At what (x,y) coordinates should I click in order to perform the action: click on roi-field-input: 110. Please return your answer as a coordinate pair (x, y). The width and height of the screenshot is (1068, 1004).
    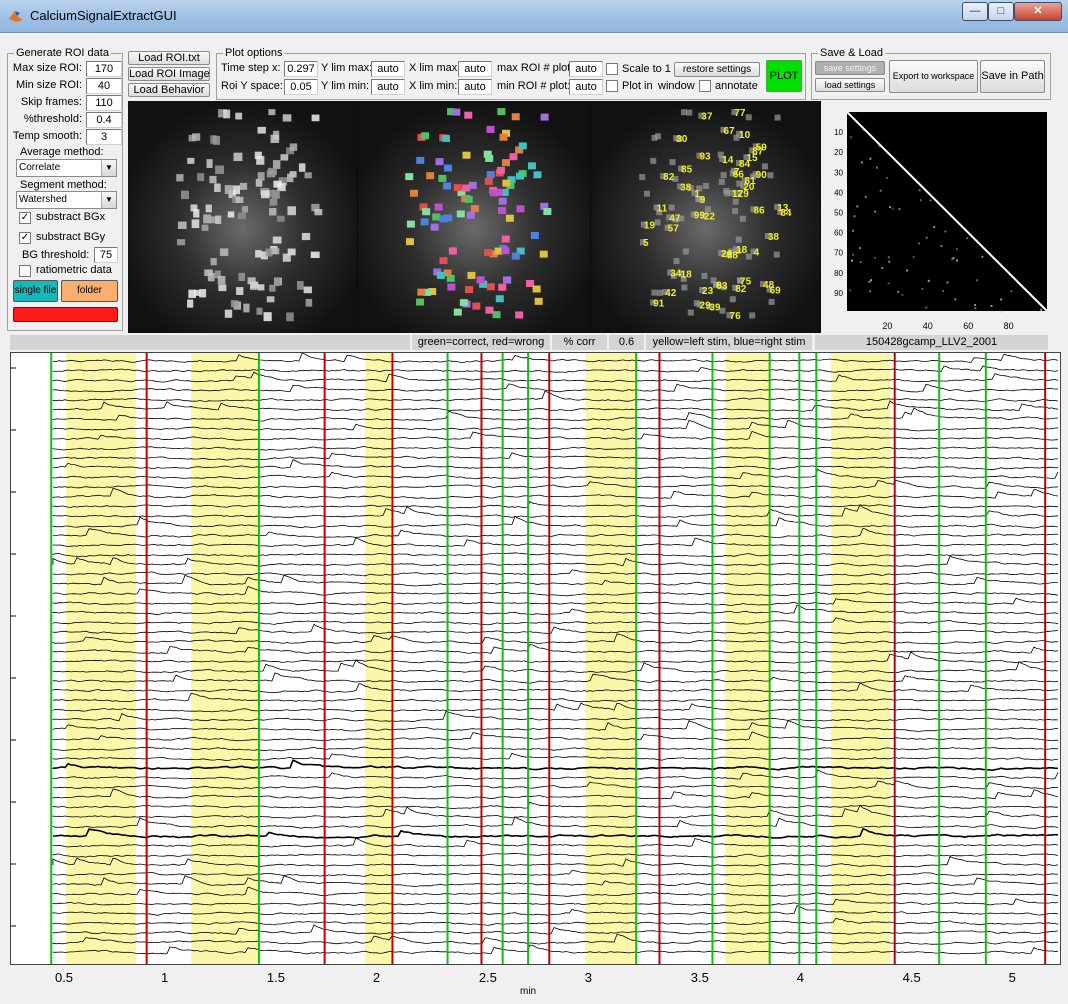
    Looking at the image, I should click on (104, 103).